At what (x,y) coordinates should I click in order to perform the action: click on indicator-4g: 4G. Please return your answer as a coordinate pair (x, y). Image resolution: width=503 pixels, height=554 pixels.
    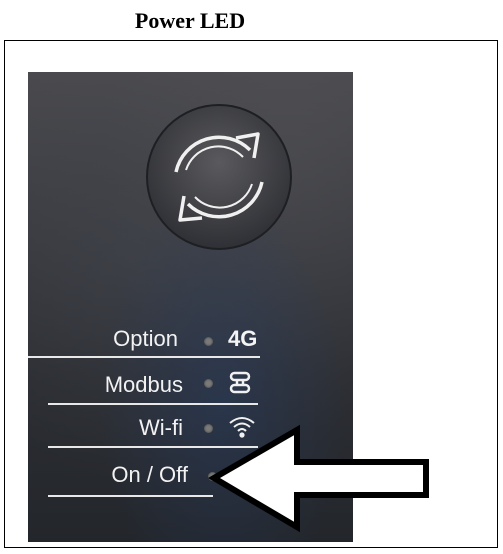
    Looking at the image, I should click on (243, 338).